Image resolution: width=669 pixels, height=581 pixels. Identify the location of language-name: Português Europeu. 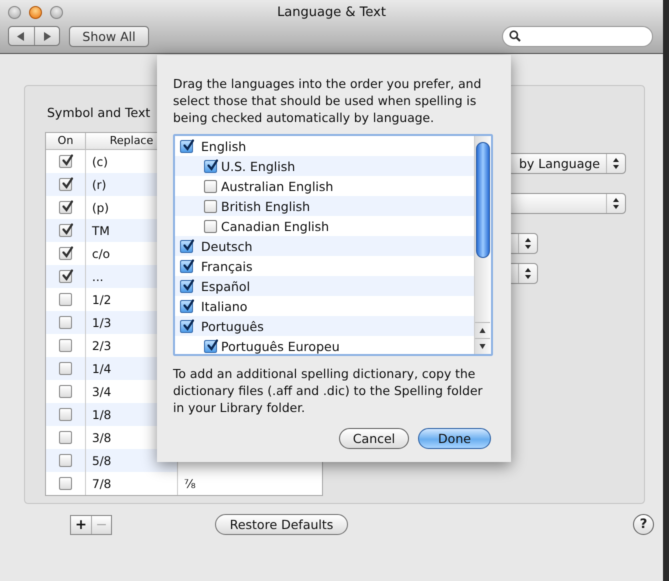
(280, 346).